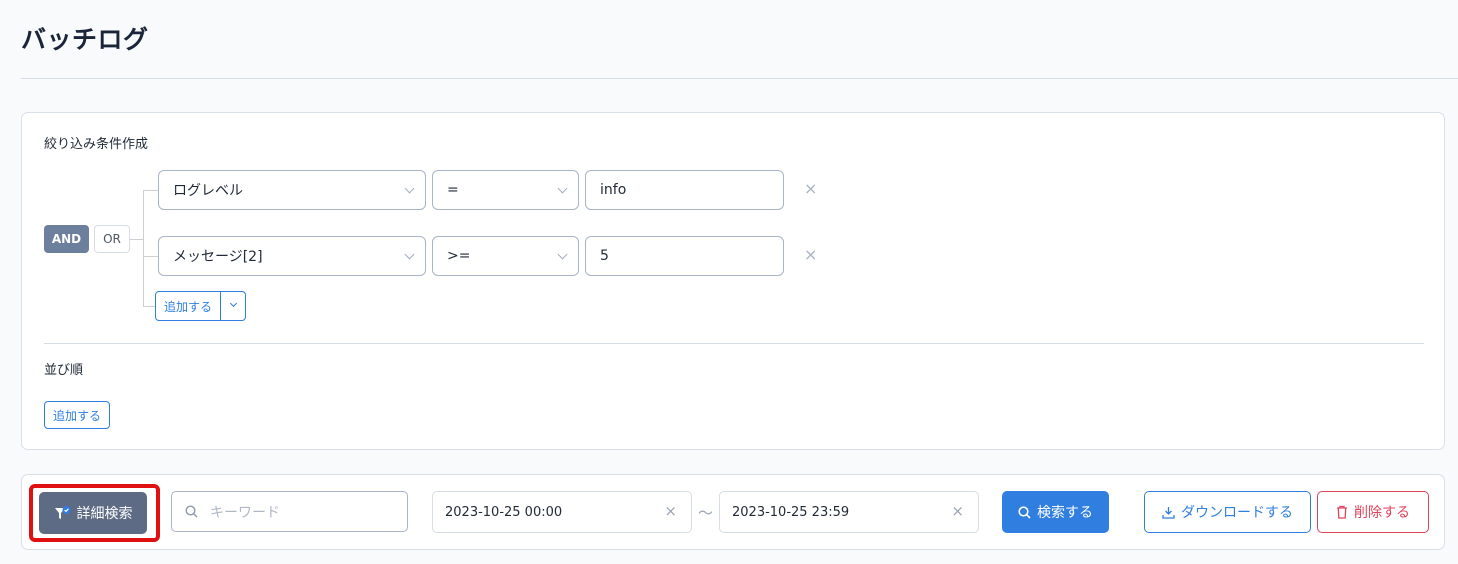 The width and height of the screenshot is (1458, 564). What do you see at coordinates (1342, 512) in the screenshot?
I see `trash-icon` at bounding box center [1342, 512].